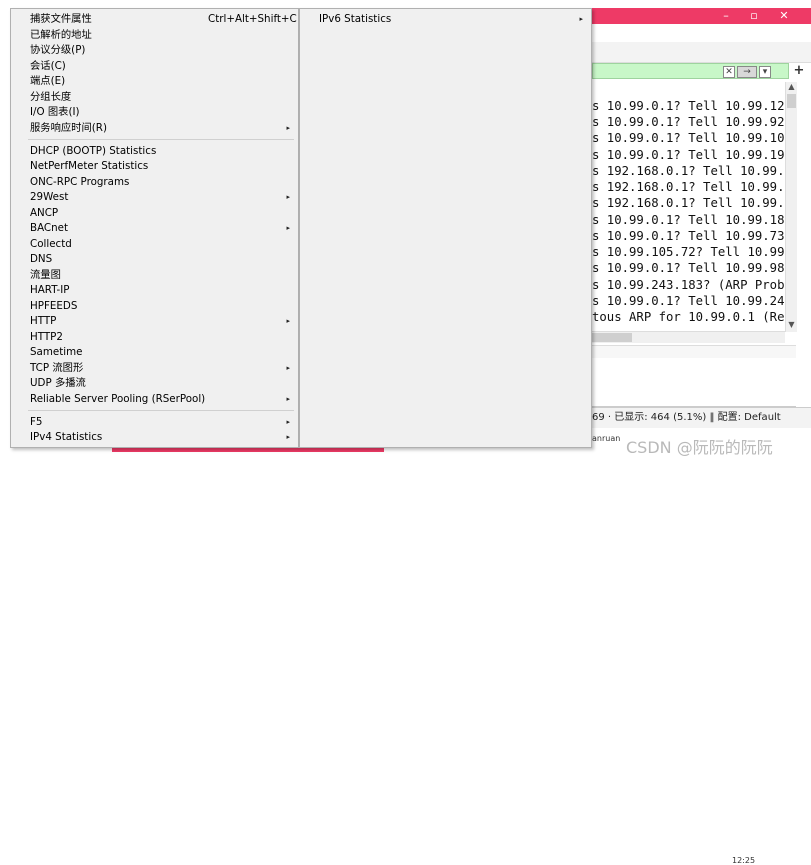  Describe the element at coordinates (51, 244) in the screenshot. I see `menu-item-label: Collectd` at that location.